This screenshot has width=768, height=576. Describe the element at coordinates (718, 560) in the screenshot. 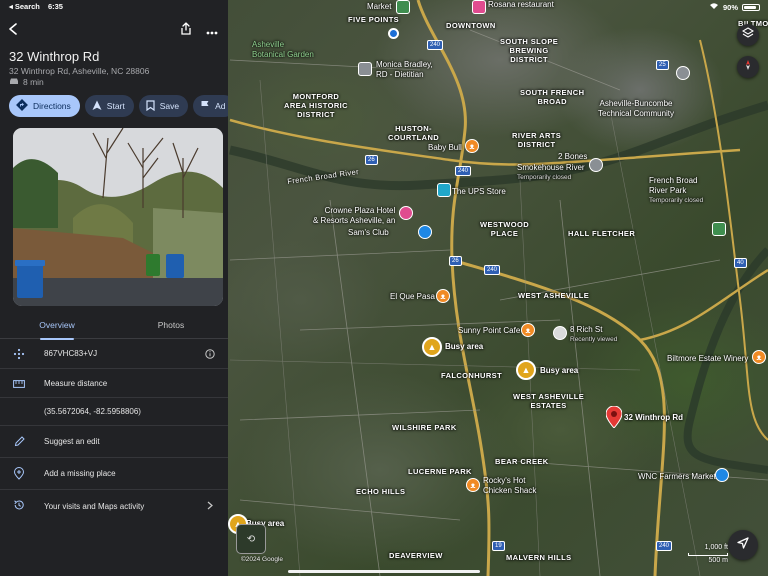

I see `scale-meters: 500 m` at that location.